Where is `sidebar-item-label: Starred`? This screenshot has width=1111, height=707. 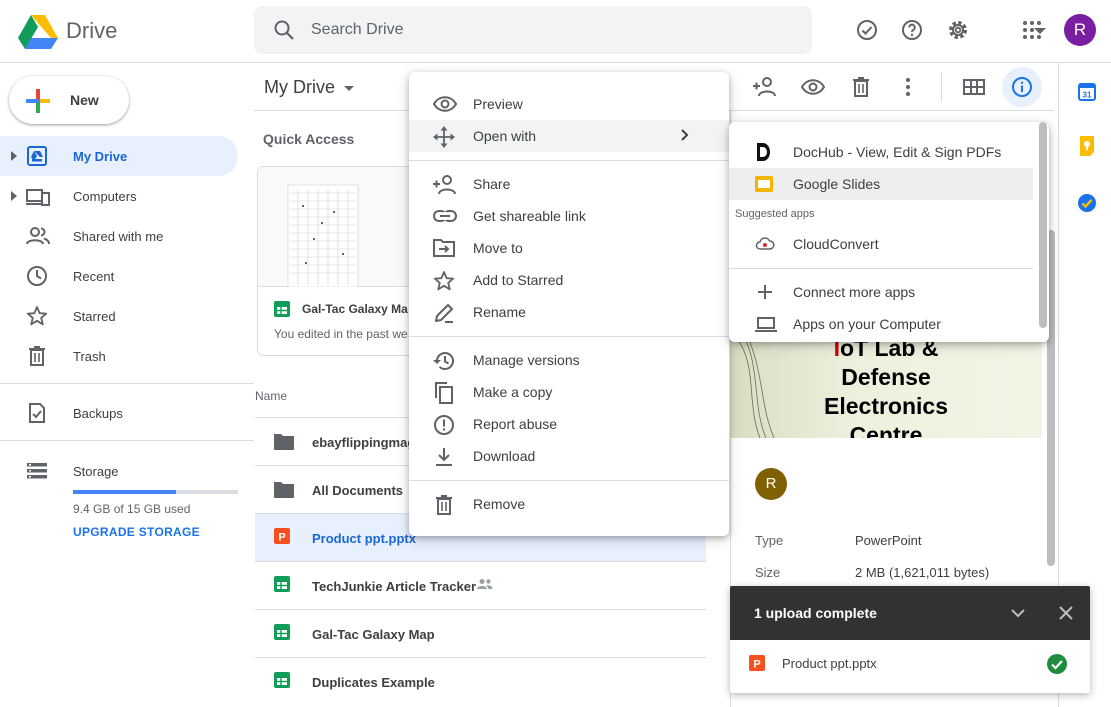
sidebar-item-label: Starred is located at coordinates (94, 316).